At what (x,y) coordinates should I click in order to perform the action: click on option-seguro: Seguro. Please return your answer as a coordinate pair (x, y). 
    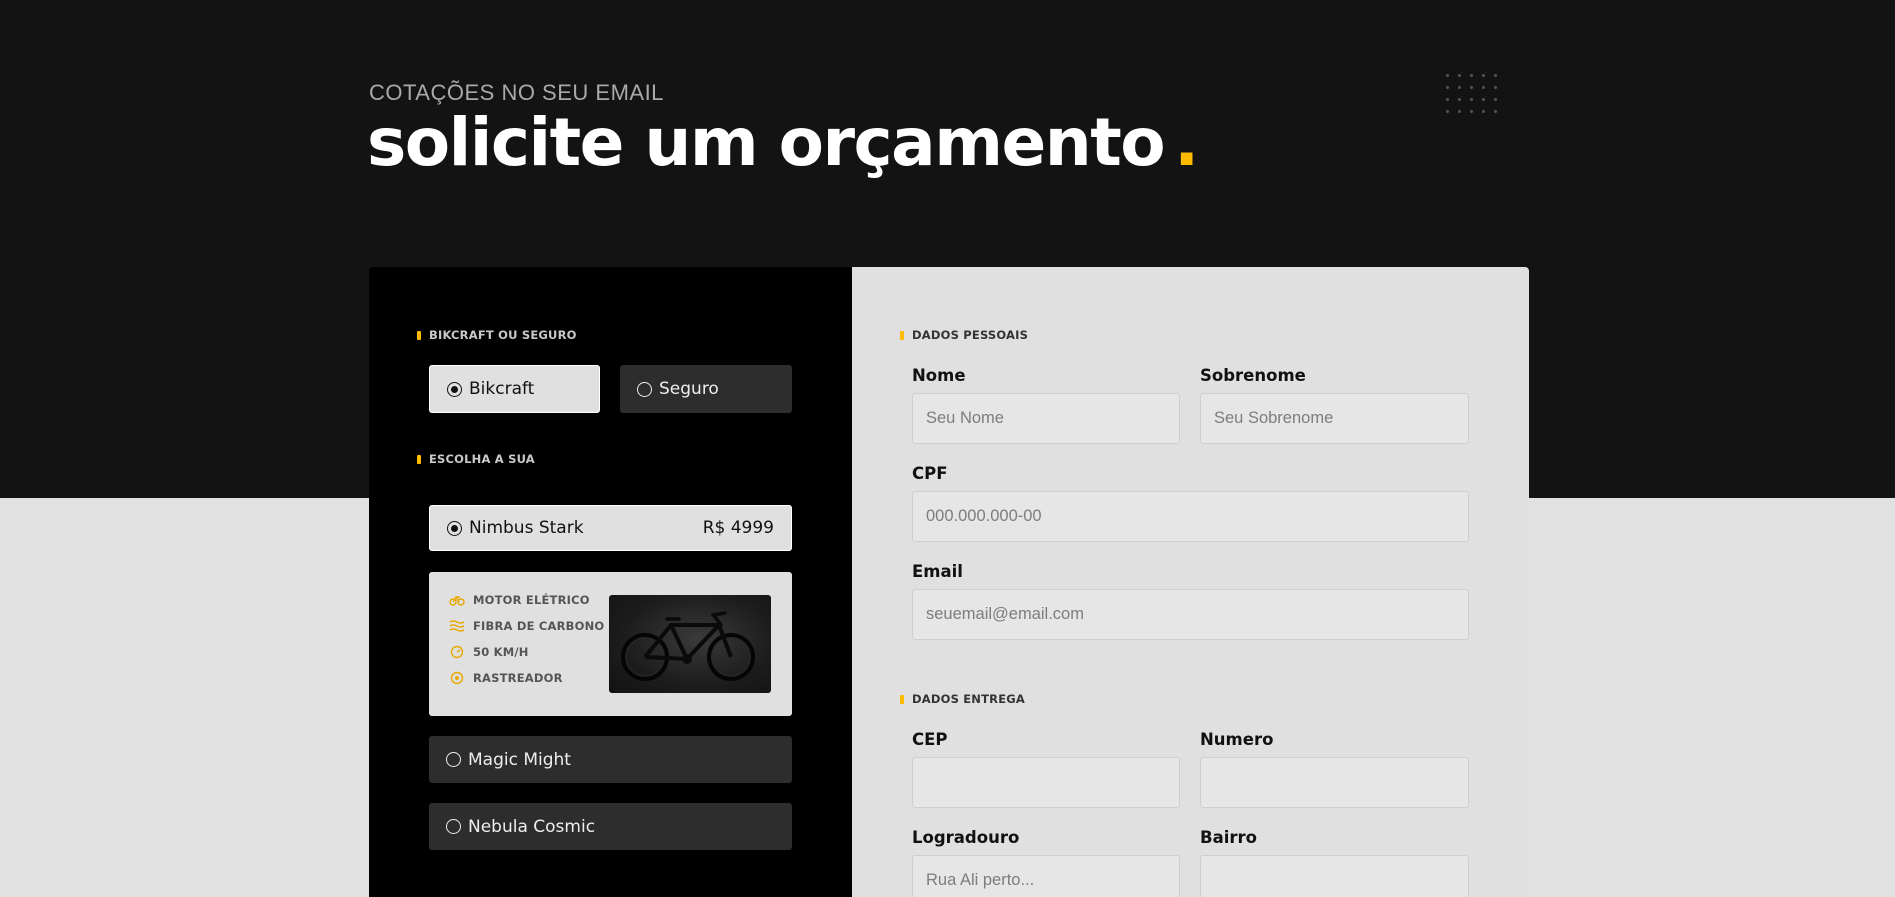
    Looking at the image, I should click on (706, 389).